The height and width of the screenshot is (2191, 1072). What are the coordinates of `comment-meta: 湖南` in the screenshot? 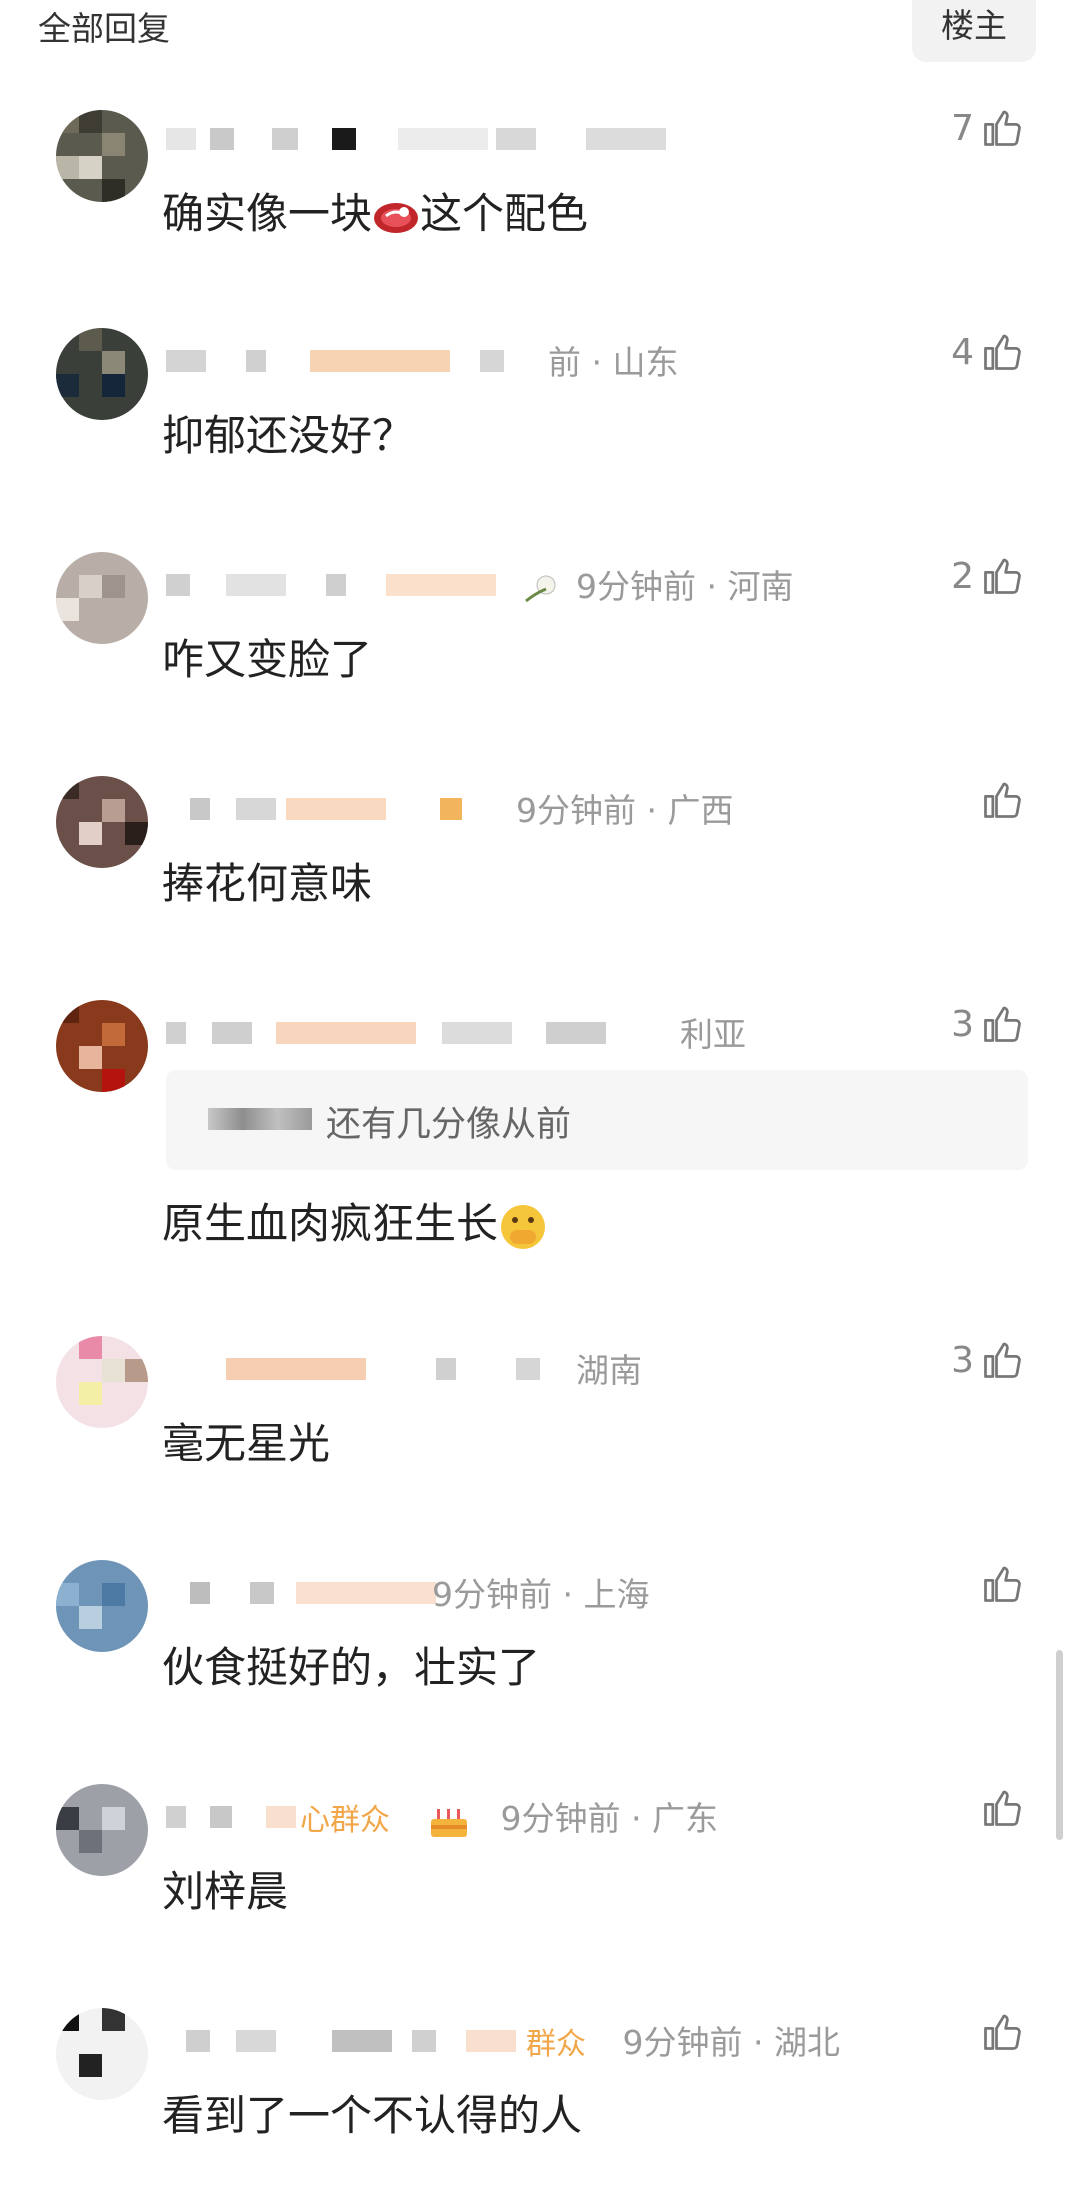 It's located at (609, 1370).